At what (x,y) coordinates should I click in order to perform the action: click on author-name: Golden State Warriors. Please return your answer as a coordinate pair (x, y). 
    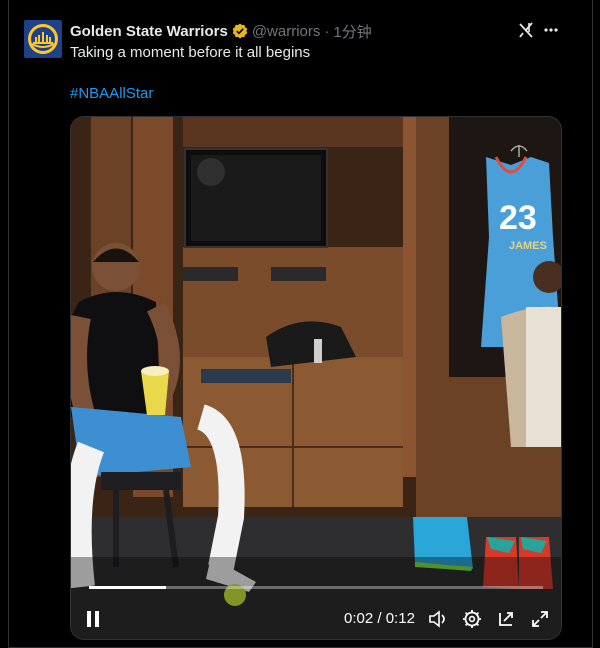
    Looking at the image, I should click on (149, 31).